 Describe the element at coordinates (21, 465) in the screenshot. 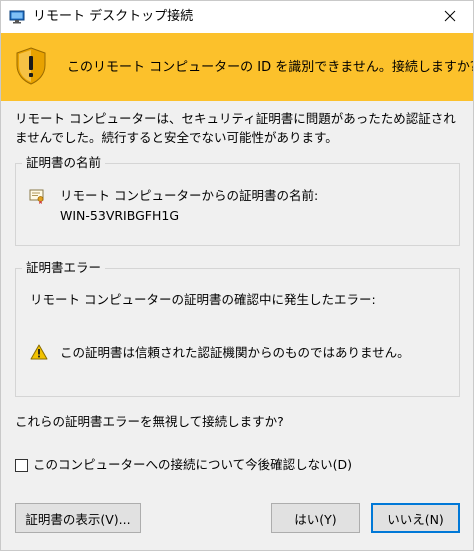

I see `dont-ask-again-checkbox` at that location.